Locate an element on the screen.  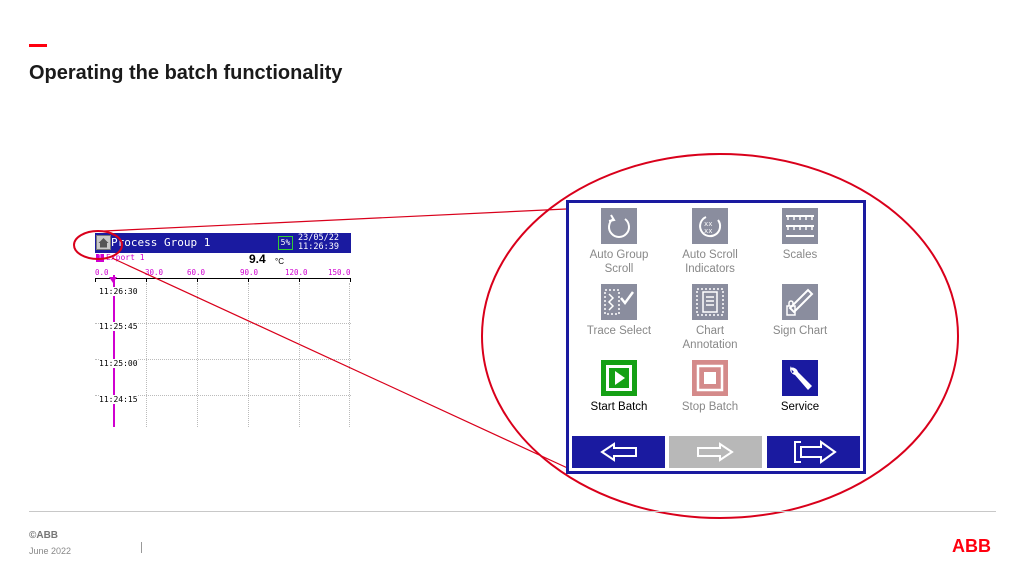
footer-separator is located at coordinates (141, 547).